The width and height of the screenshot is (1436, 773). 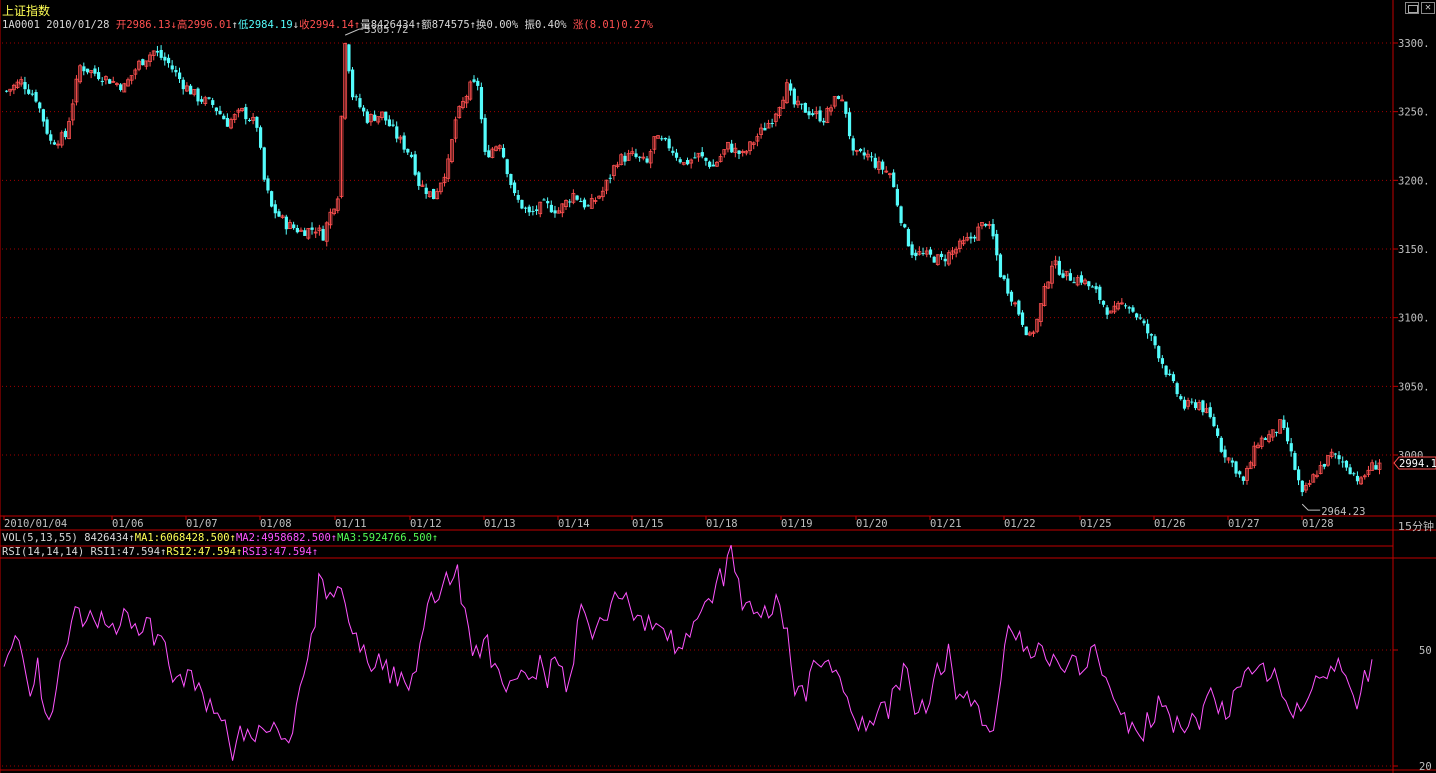 What do you see at coordinates (1414, 387) in the screenshot?
I see `price-tick-label: 3050.` at bounding box center [1414, 387].